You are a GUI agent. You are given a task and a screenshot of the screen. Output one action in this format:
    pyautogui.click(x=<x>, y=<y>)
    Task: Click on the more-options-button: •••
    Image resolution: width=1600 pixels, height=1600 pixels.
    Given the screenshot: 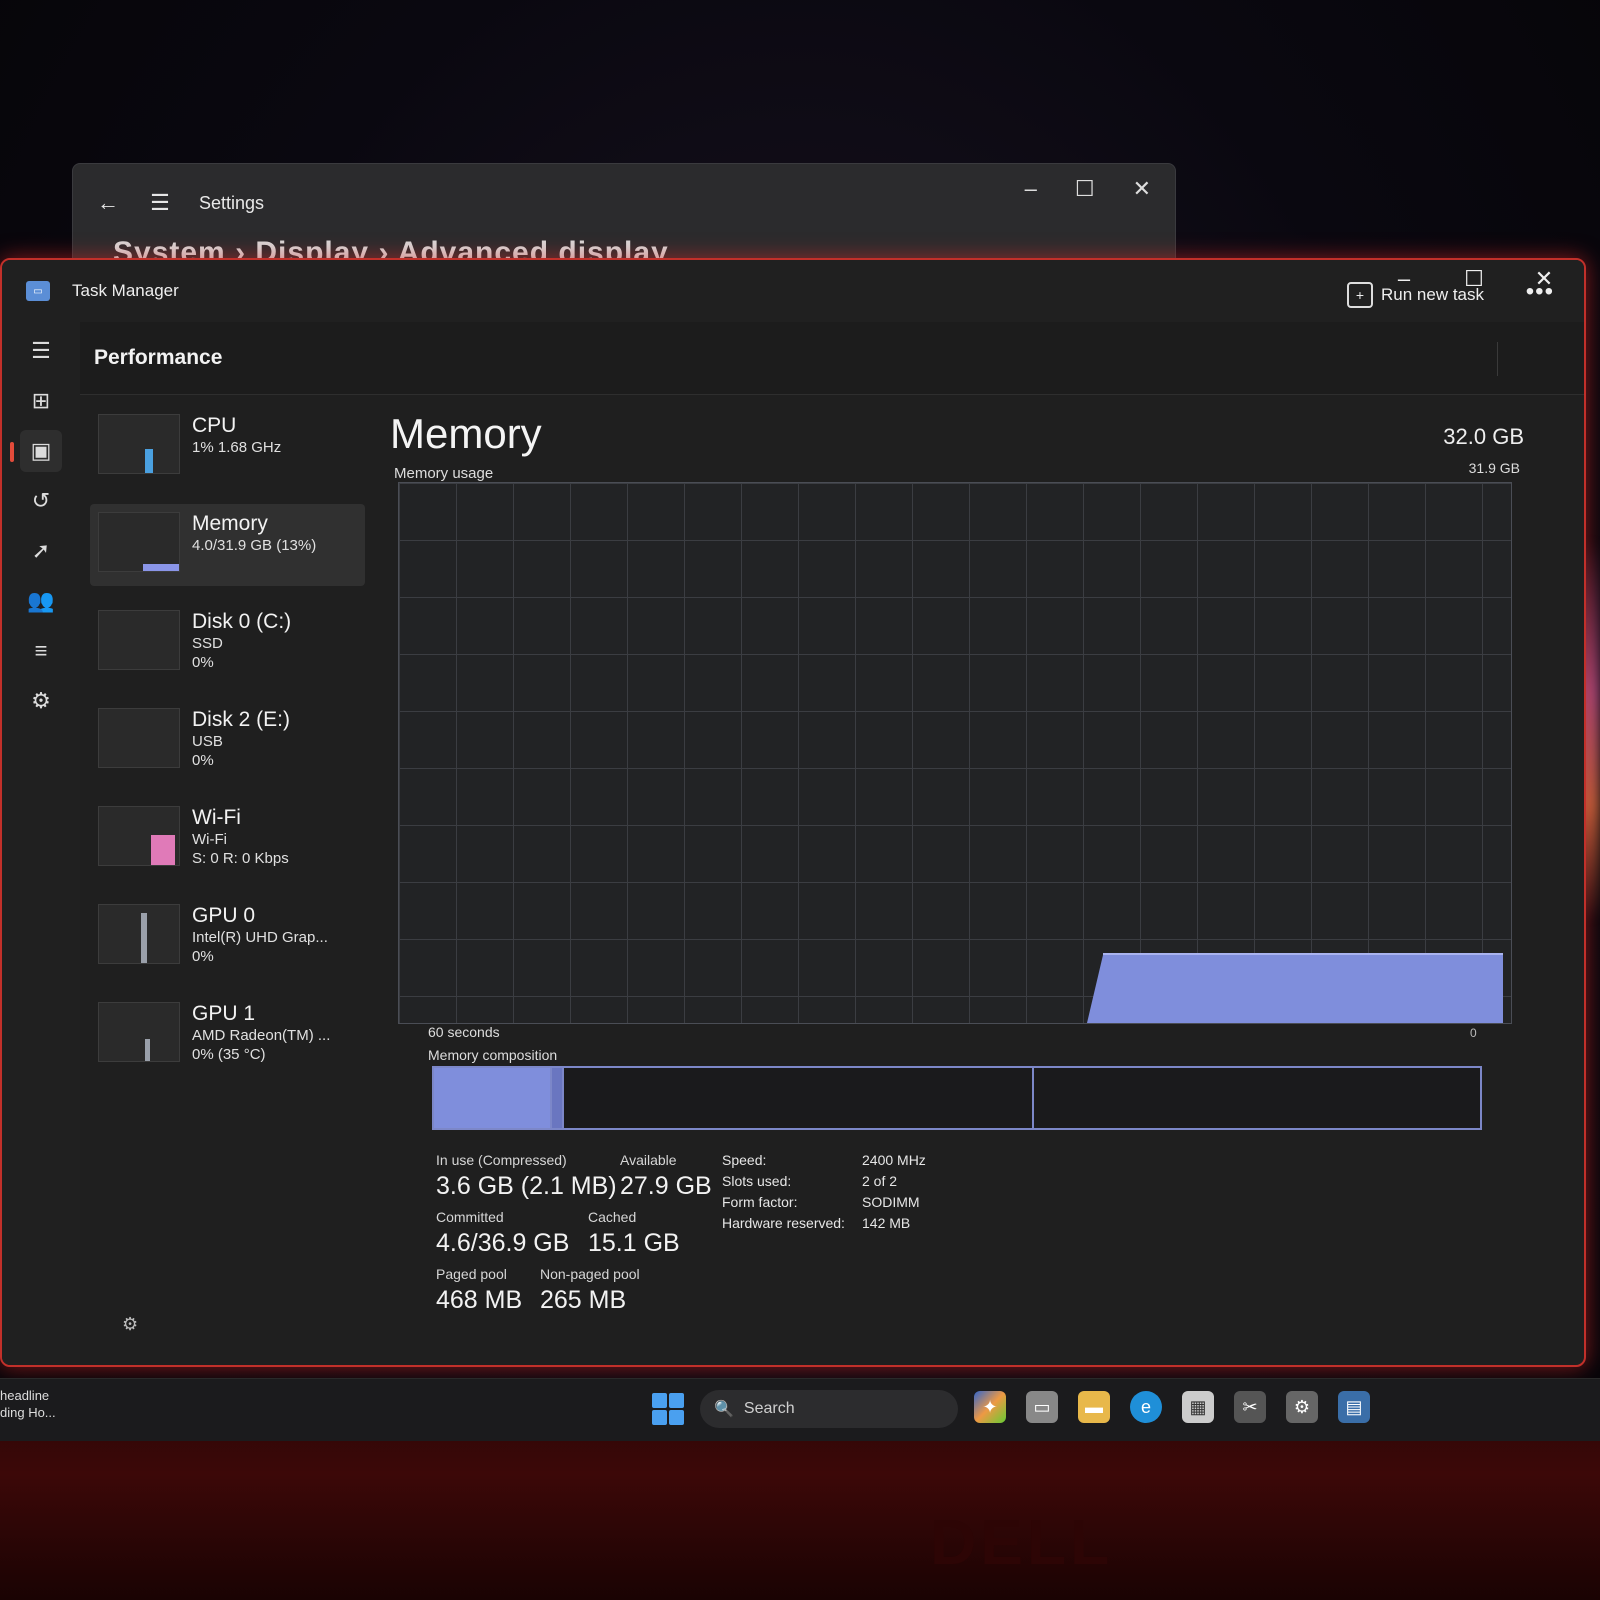 What is the action you would take?
    pyautogui.click(x=1540, y=292)
    